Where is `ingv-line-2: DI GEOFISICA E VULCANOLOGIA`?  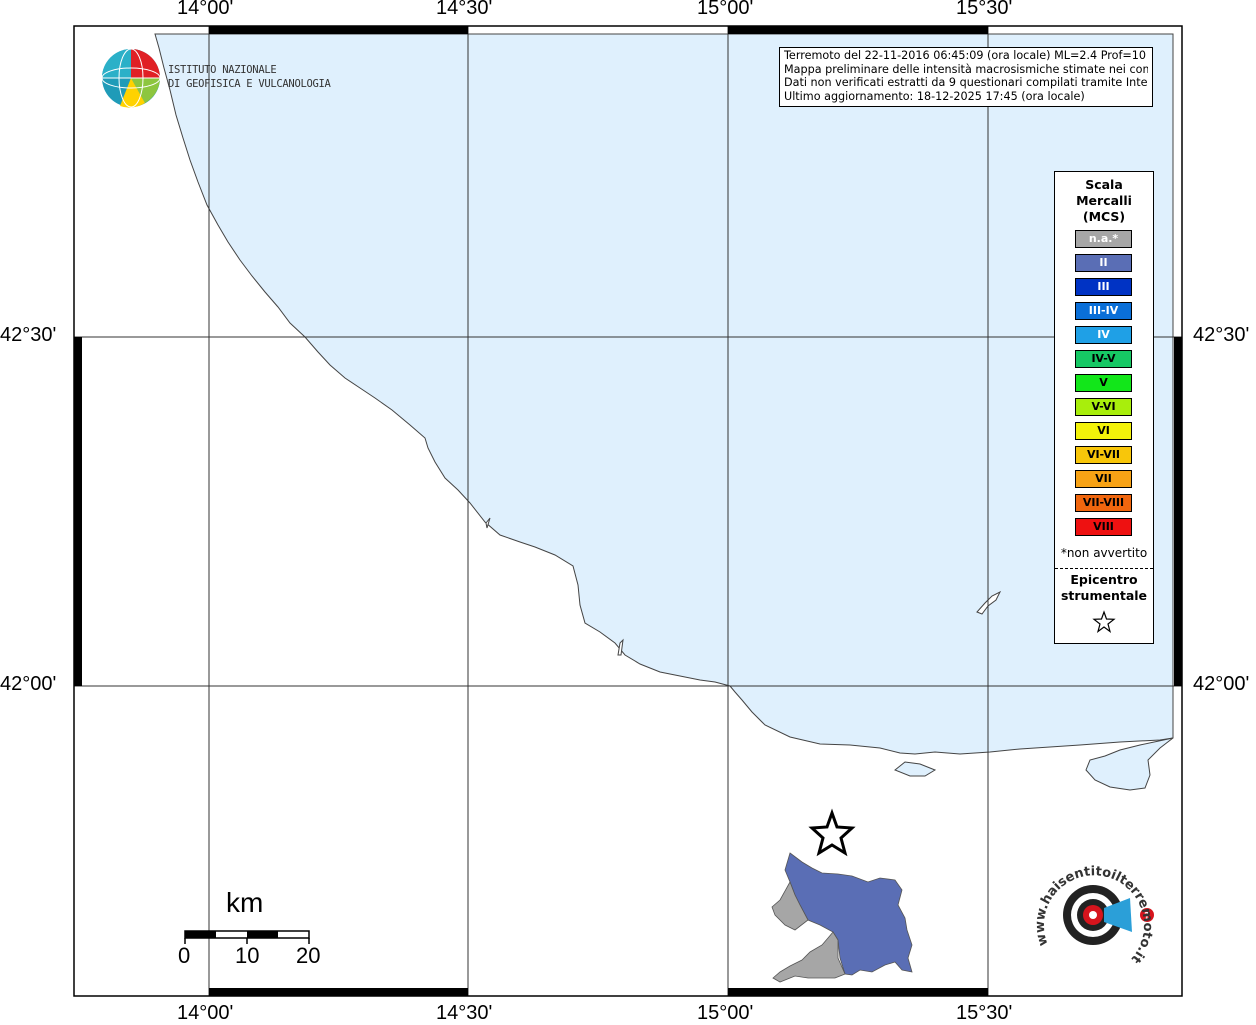
ingv-line-2: DI GEOFISICA E VULCANOLOGIA is located at coordinates (249, 84).